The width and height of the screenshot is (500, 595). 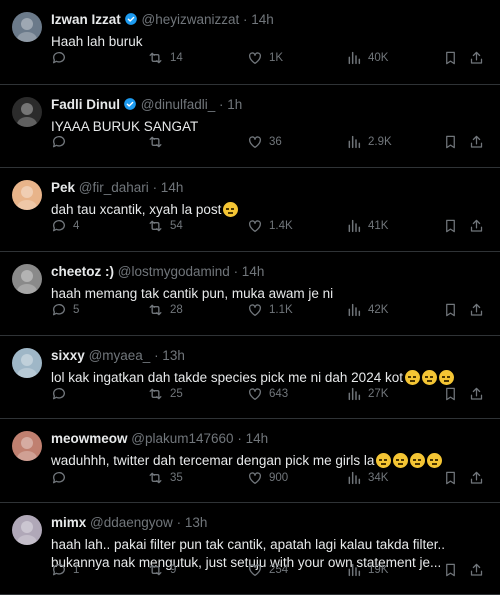 What do you see at coordinates (165, 226) in the screenshot?
I see `retweet-button: 54` at bounding box center [165, 226].